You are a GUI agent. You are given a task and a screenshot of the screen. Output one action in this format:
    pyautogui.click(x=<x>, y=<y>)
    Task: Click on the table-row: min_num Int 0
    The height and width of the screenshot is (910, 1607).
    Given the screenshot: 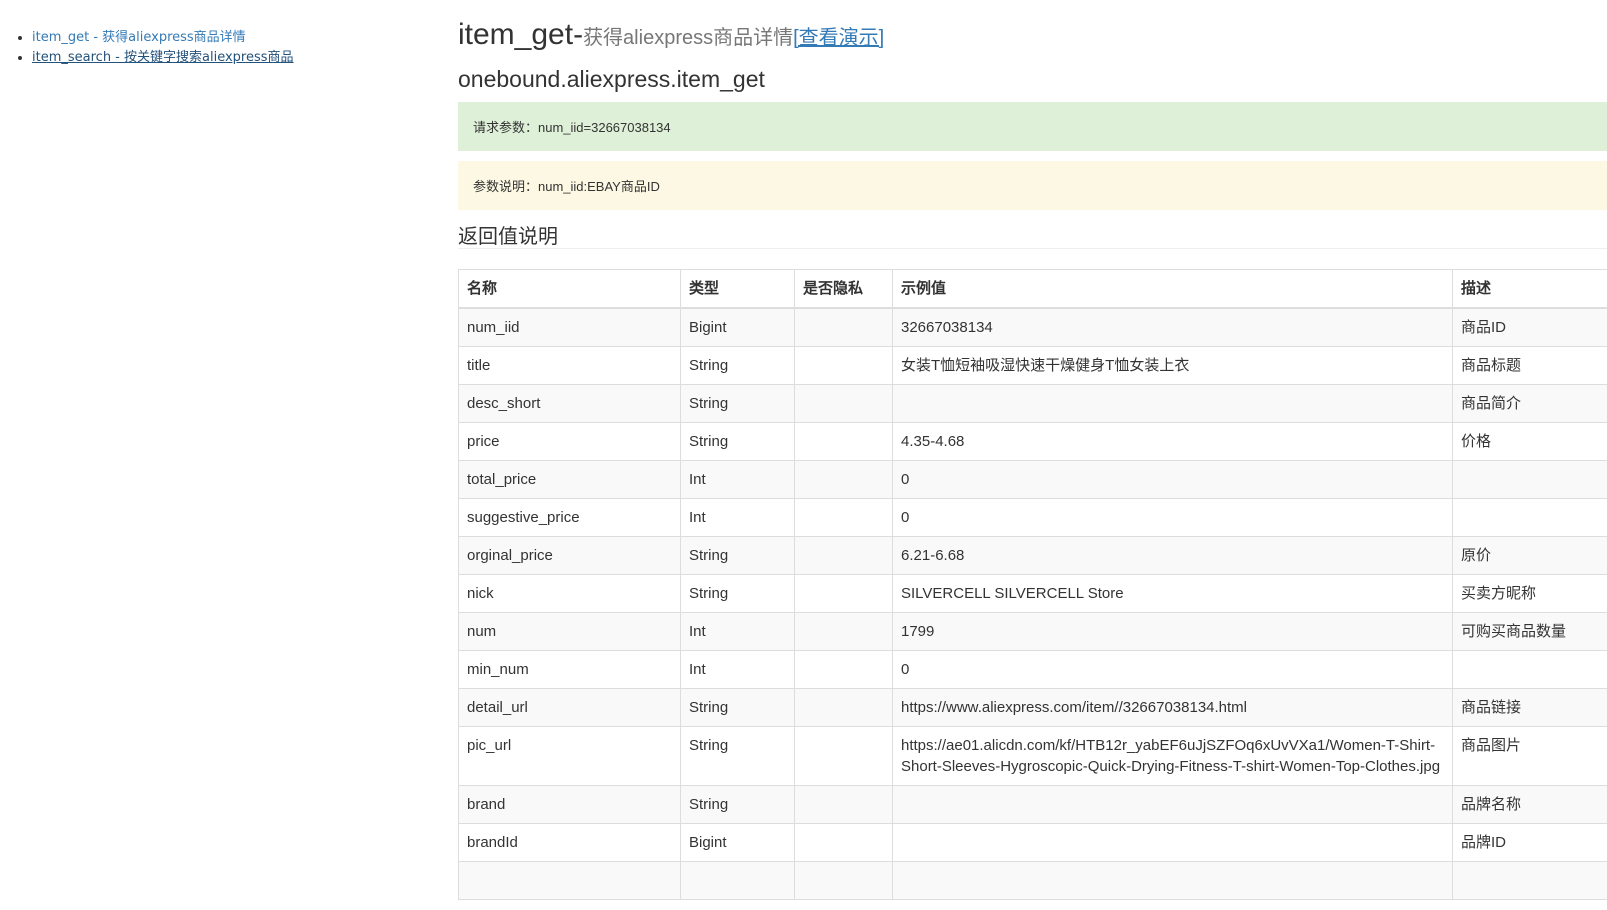 What is the action you would take?
    pyautogui.click(x=1032, y=669)
    